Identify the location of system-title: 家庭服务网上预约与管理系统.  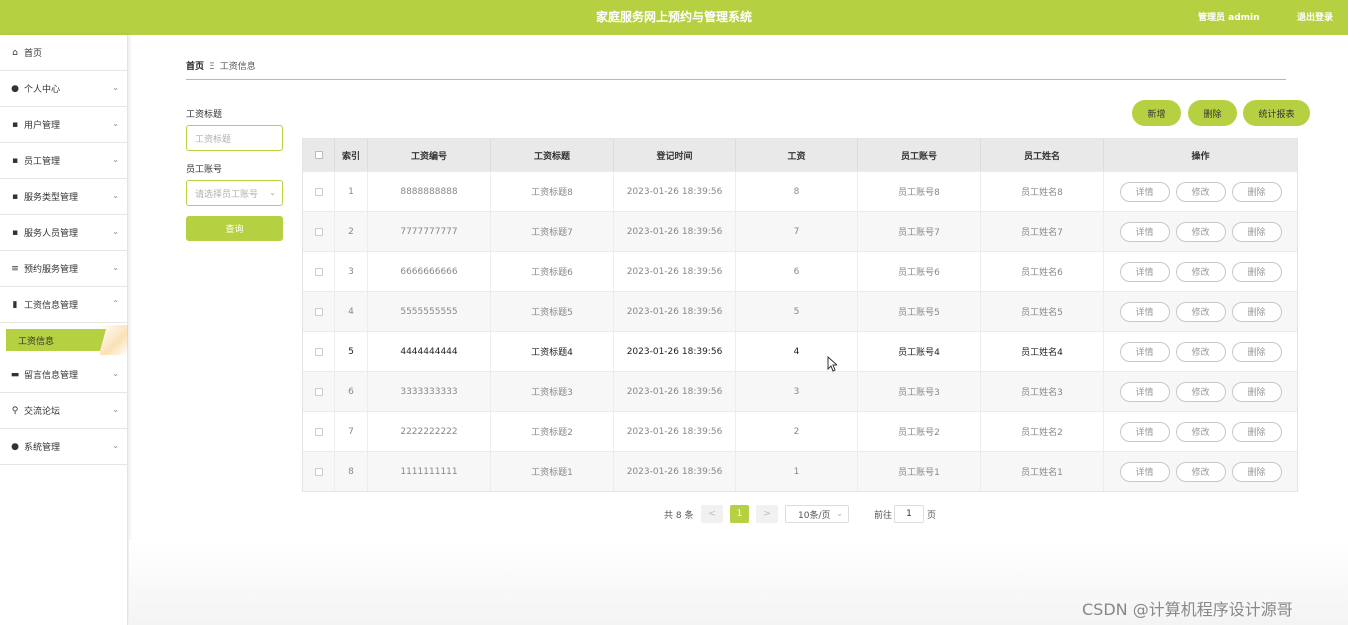
(673, 17).